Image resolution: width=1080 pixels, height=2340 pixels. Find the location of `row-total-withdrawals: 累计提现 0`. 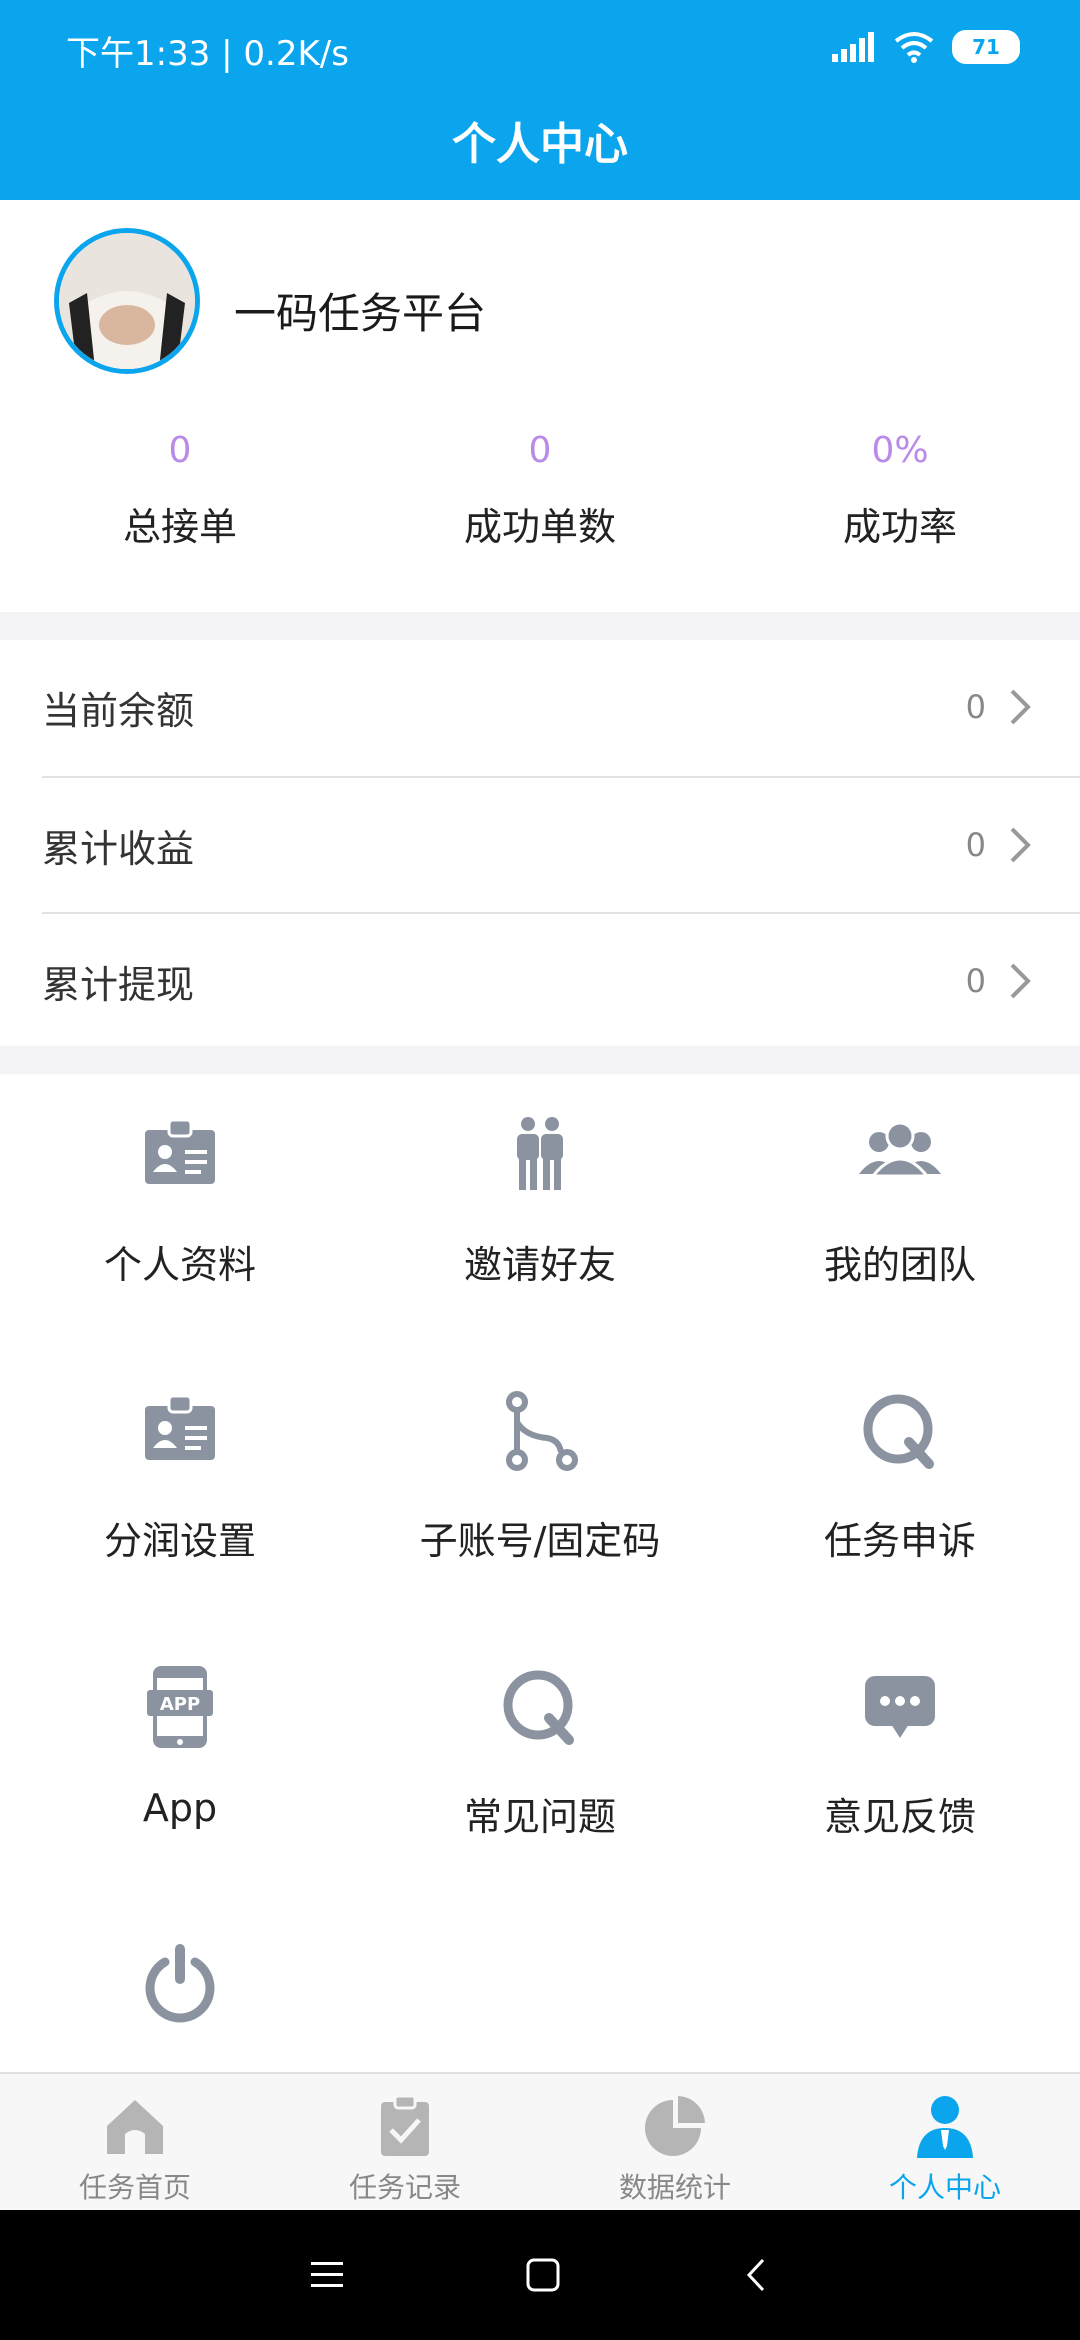

row-total-withdrawals: 累计提现 0 is located at coordinates (561, 981).